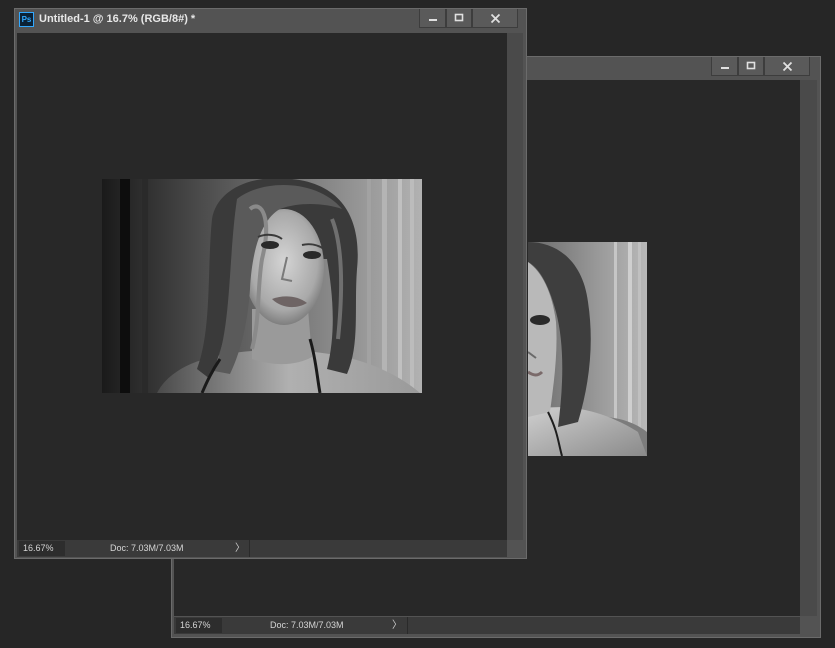 The width and height of the screenshot is (835, 648). I want to click on back-maximize-button, so click(751, 66).